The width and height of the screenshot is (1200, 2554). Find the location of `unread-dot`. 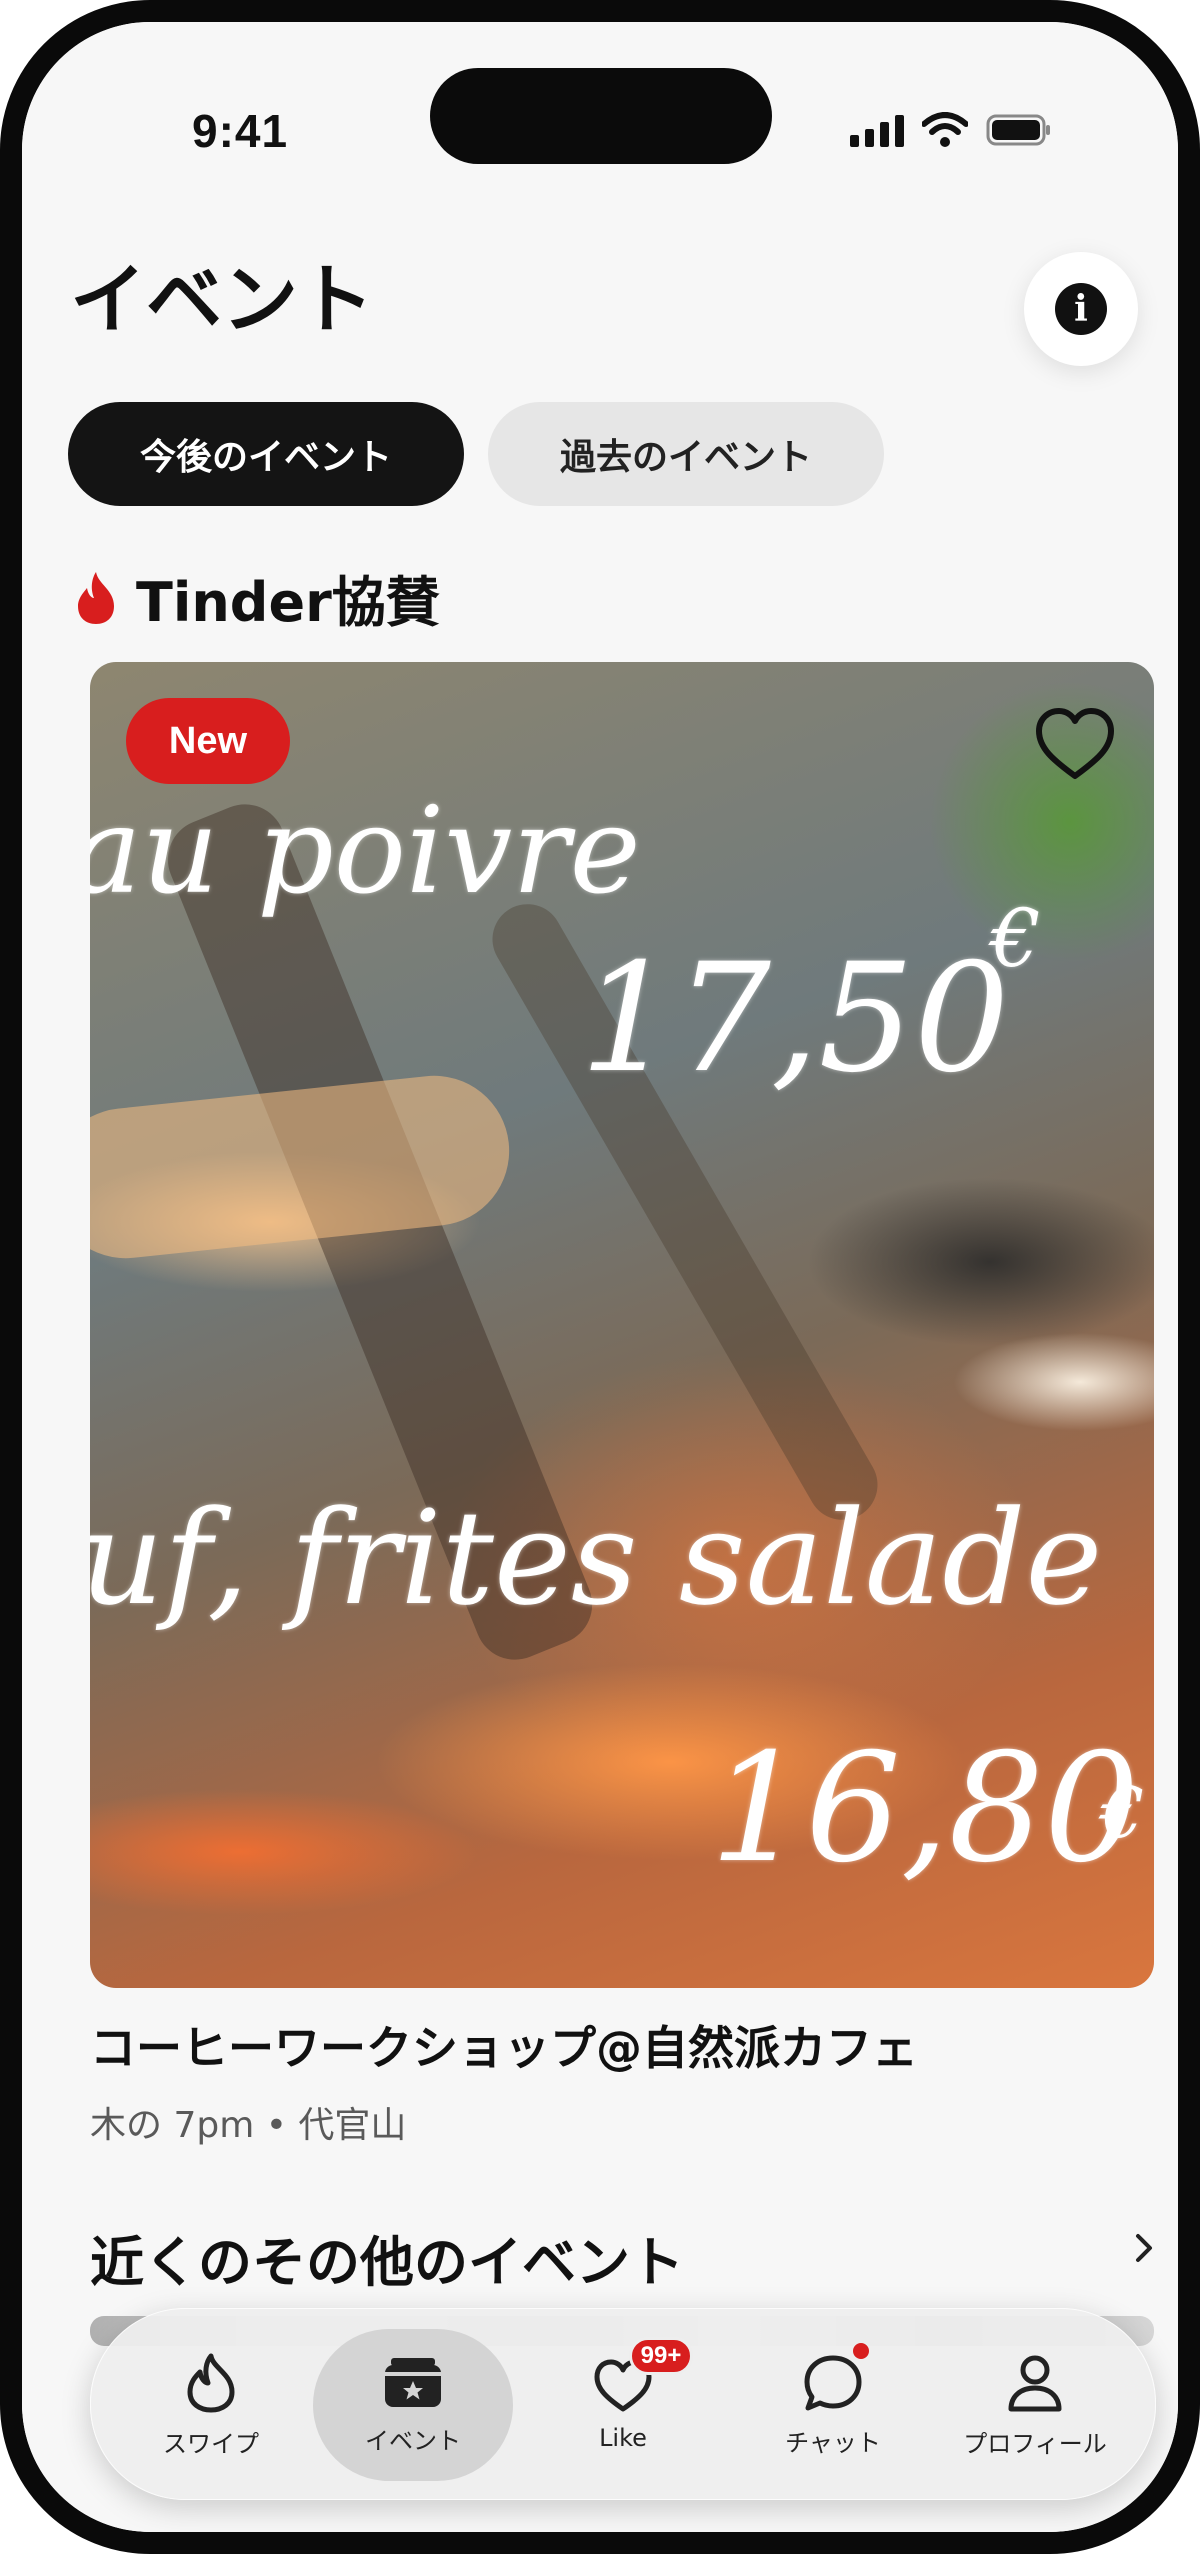

unread-dot is located at coordinates (861, 2351).